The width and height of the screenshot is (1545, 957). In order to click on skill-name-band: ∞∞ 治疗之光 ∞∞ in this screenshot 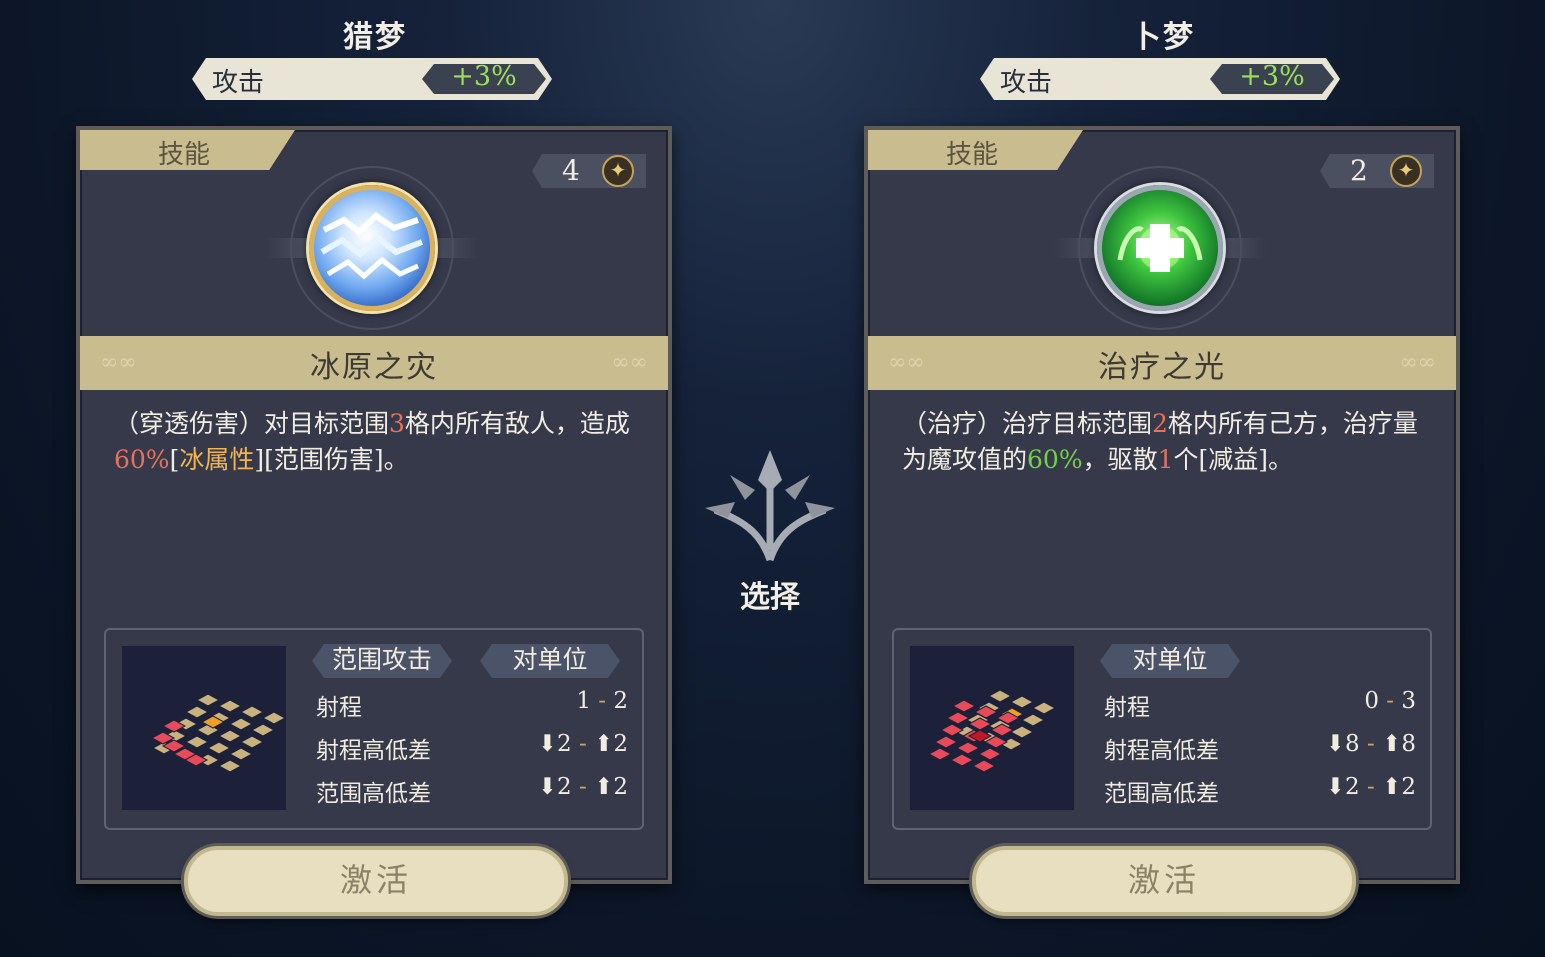, I will do `click(1162, 363)`.